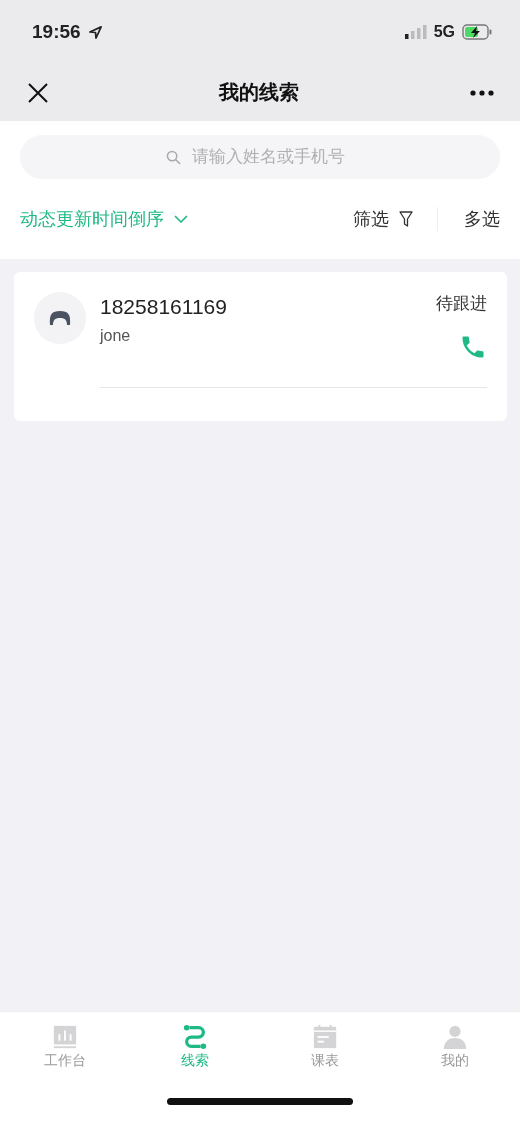 Image resolution: width=520 pixels, height=1124 pixels. Describe the element at coordinates (444, 32) in the screenshot. I see `network-label: 5G` at that location.